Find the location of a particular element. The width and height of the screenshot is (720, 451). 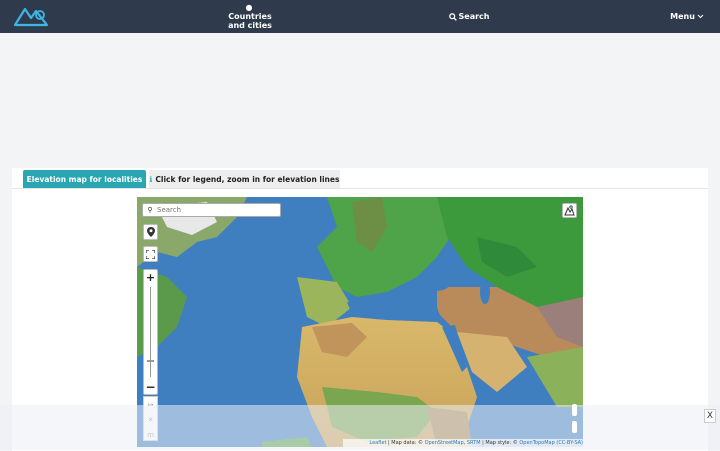

locate-me-button is located at coordinates (150, 232).